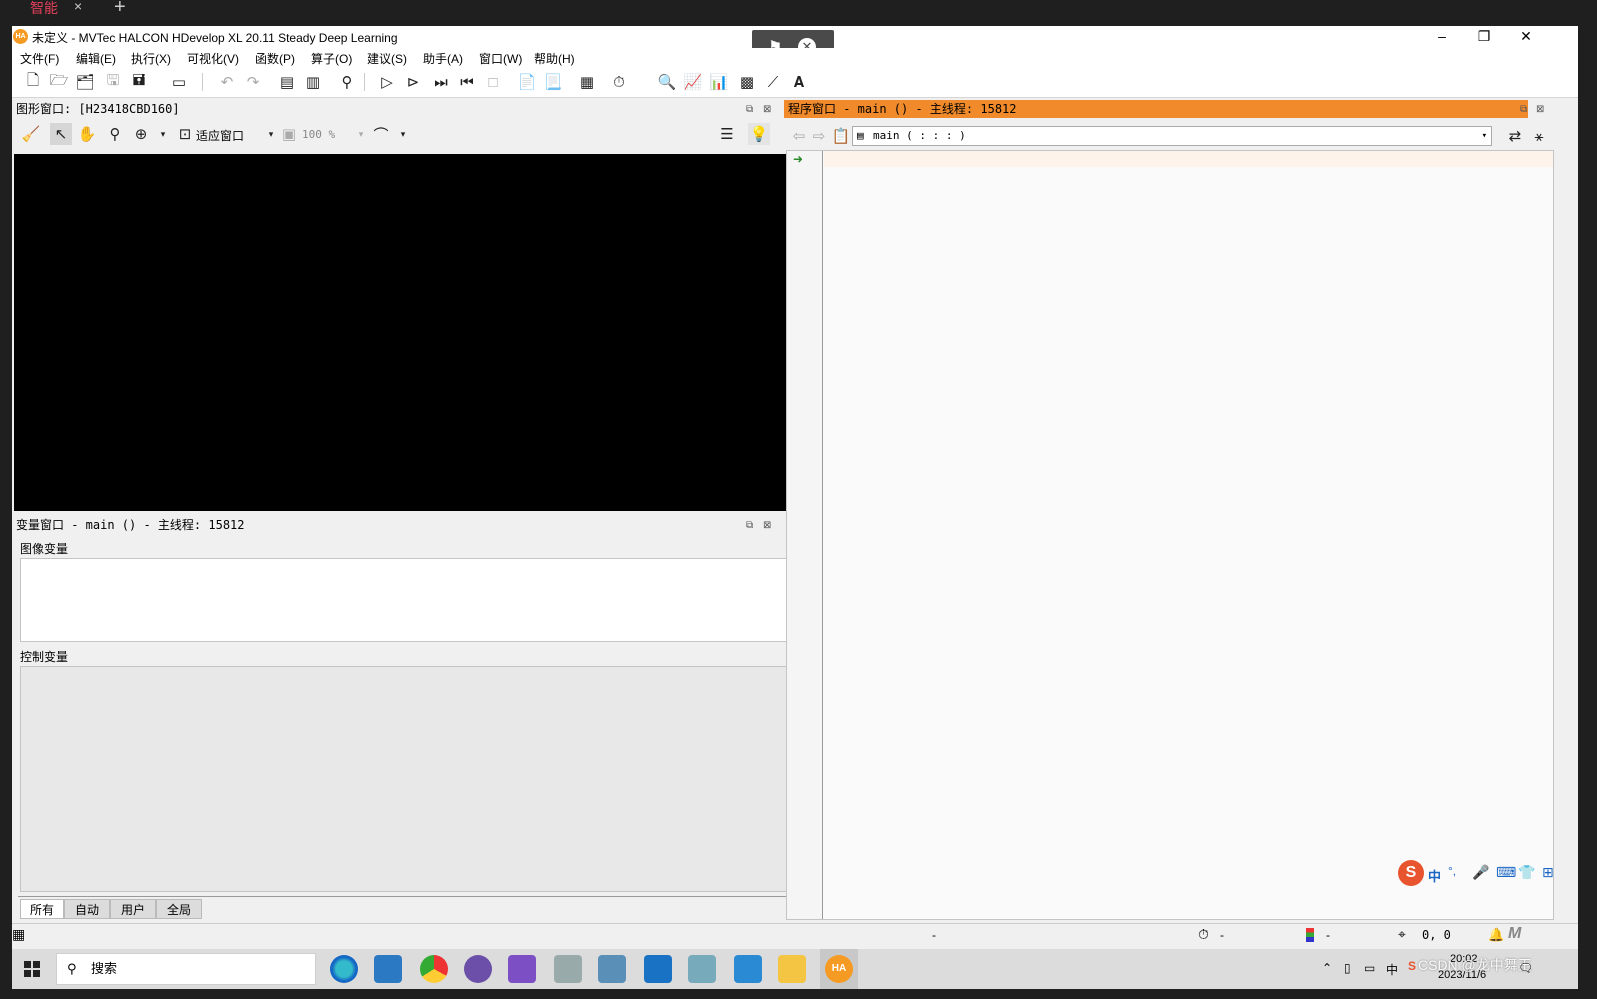 This screenshot has width=1597, height=999. I want to click on reset-program-icon: 📄, so click(527, 82).